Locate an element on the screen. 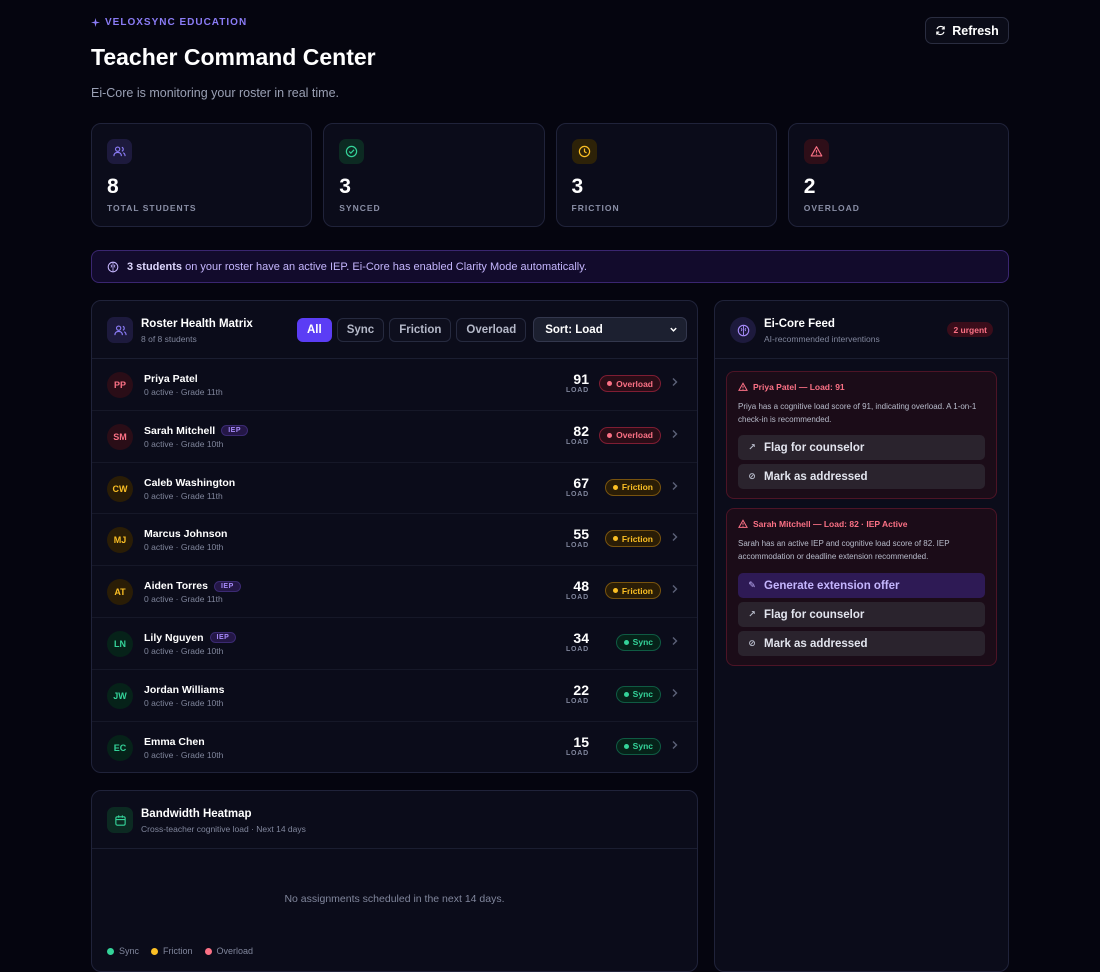 This screenshot has height=972, width=1100. load-score: 82 LOAD is located at coordinates (577, 434).